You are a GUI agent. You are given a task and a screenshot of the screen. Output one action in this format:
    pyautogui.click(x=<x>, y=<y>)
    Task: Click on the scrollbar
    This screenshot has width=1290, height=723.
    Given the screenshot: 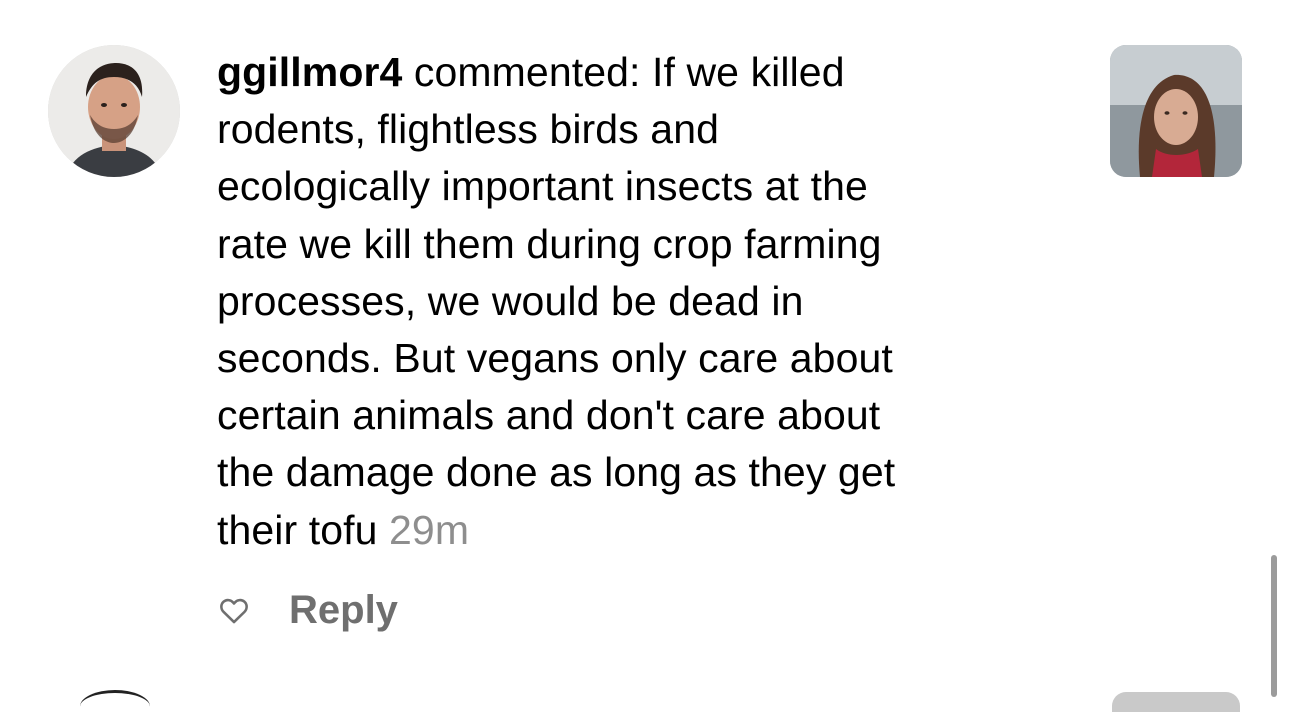 What is the action you would take?
    pyautogui.click(x=1274, y=626)
    